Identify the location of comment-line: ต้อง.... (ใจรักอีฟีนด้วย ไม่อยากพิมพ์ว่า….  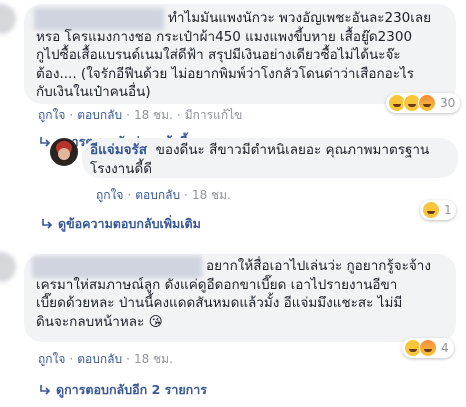
(225, 73).